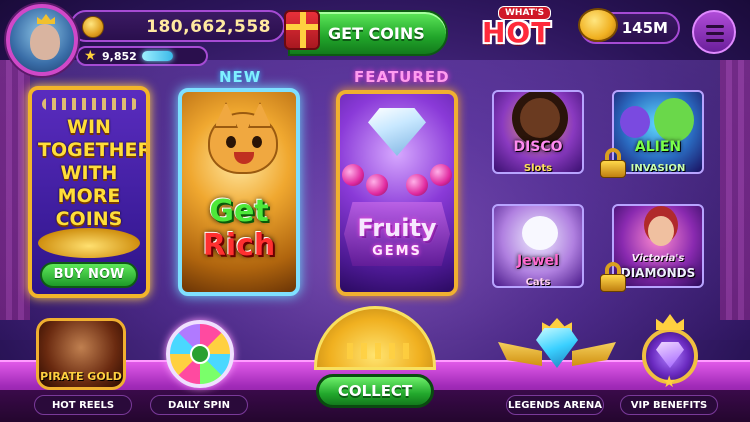 This screenshot has width=750, height=422. What do you see at coordinates (89, 243) in the screenshot?
I see `coins-pile-icon` at bounding box center [89, 243].